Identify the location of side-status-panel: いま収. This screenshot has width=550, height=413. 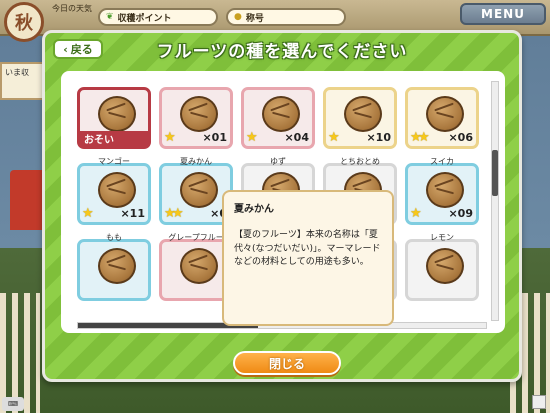
(22, 81).